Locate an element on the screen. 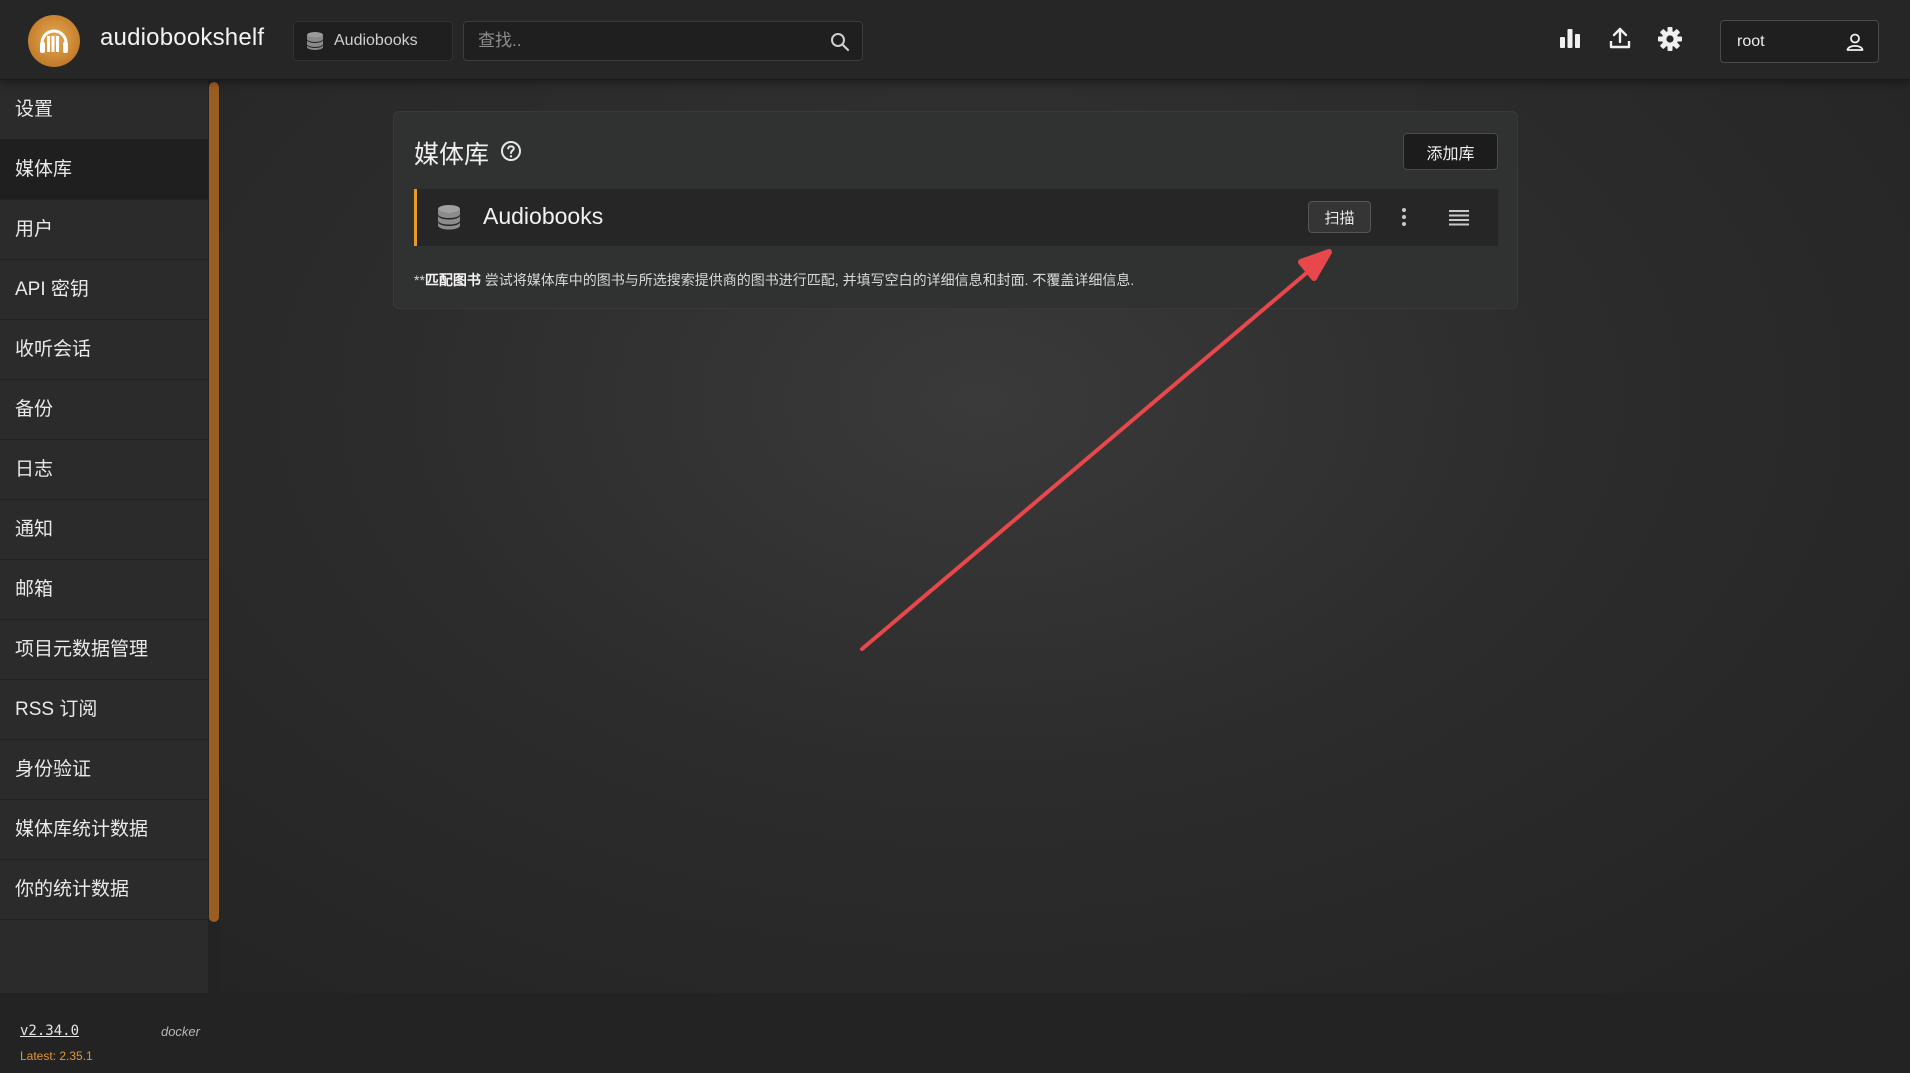 This screenshot has width=1910, height=1073. add-library-button: 添加库 is located at coordinates (1450, 151).